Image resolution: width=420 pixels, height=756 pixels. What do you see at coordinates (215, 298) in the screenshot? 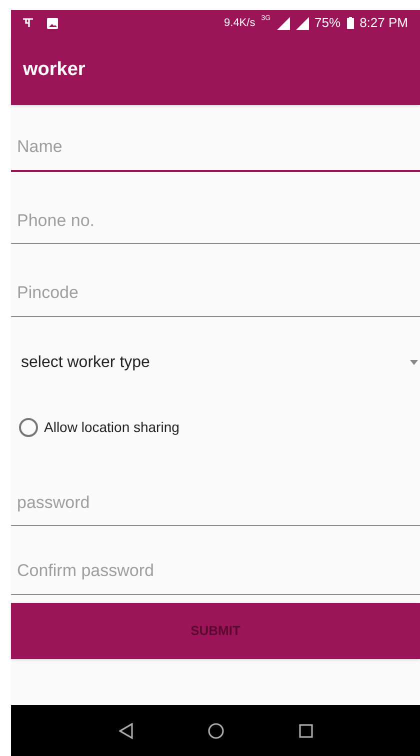
I see `input-field: Pincode` at bounding box center [215, 298].